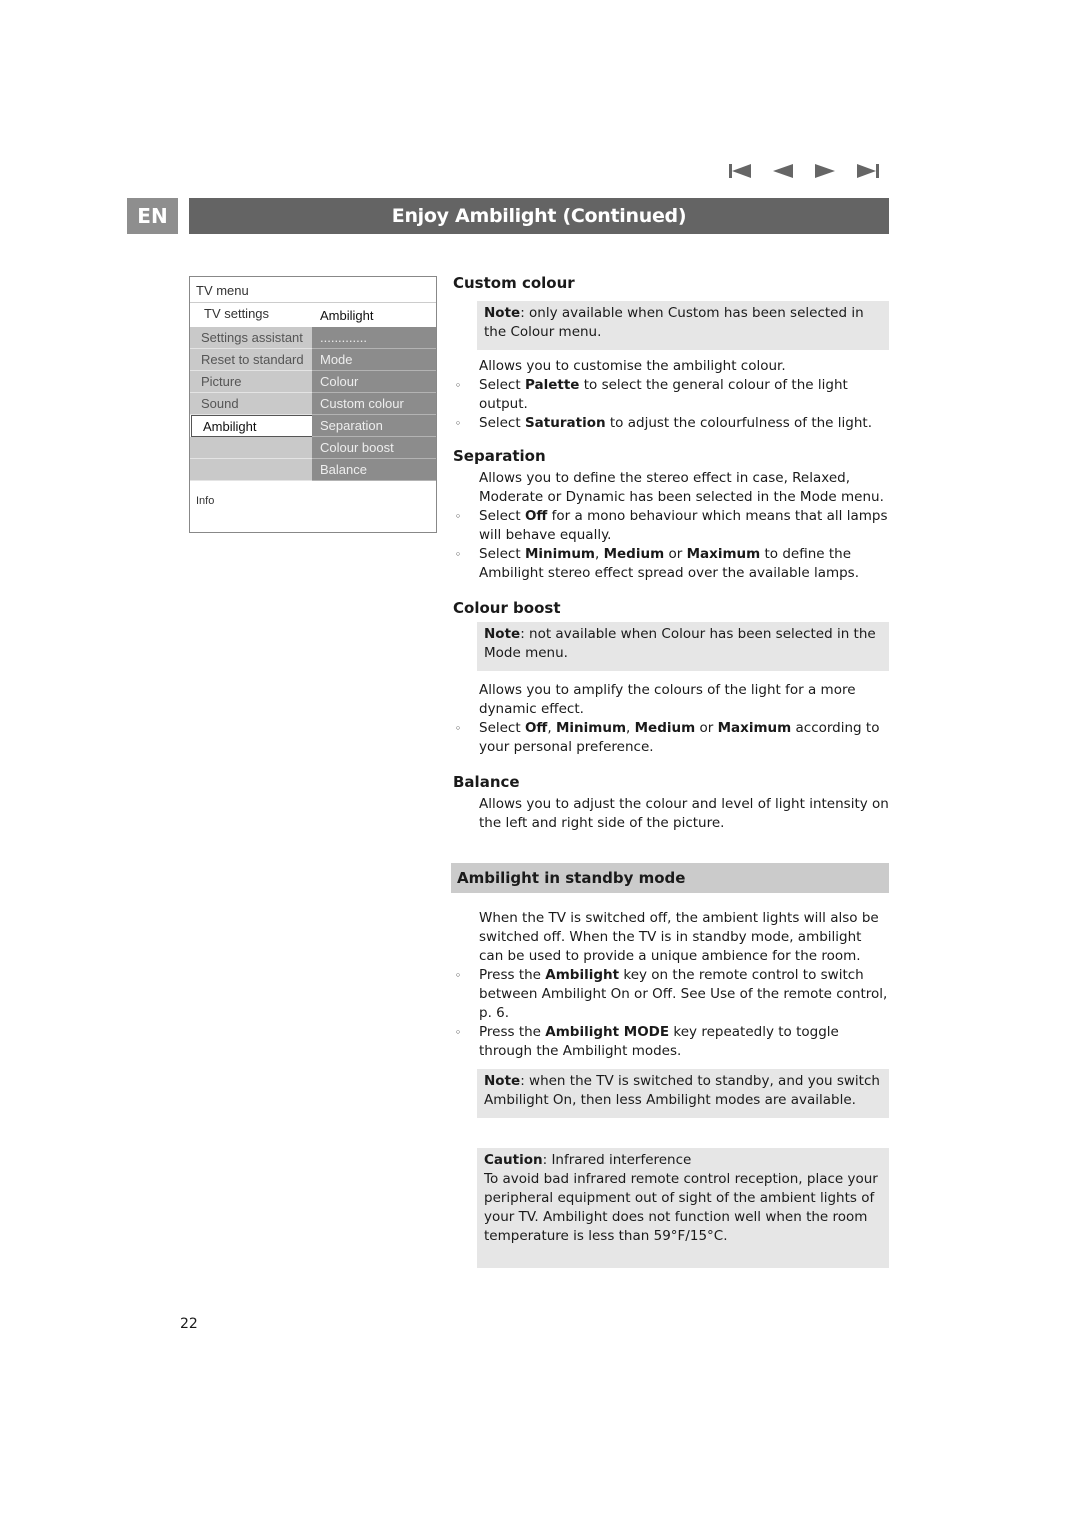  What do you see at coordinates (251, 338) in the screenshot?
I see `menu-item-settings-assistant: Settings assistant` at bounding box center [251, 338].